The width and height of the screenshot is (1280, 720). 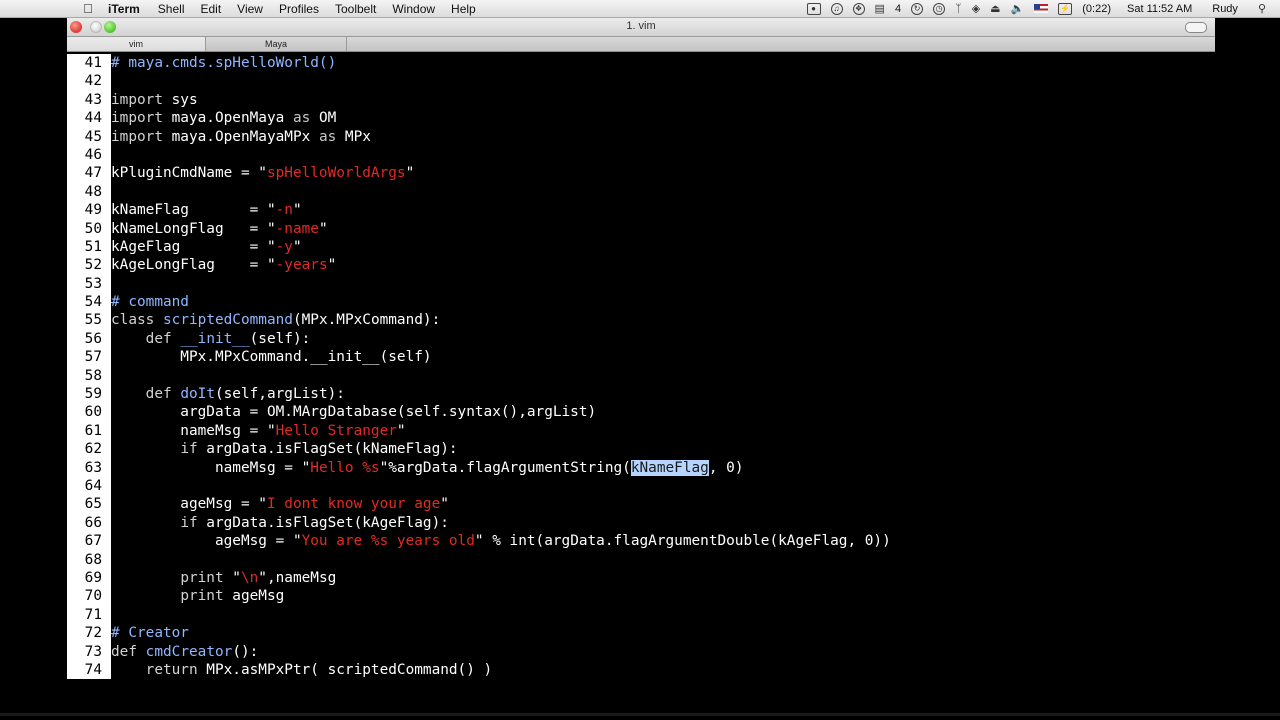 I want to click on line-number: 67, so click(x=89, y=541).